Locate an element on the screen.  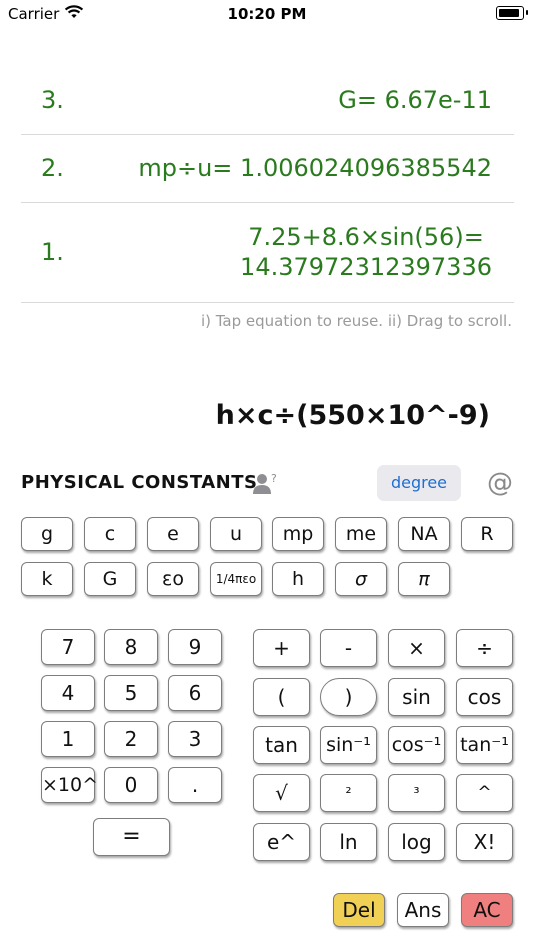
key-decimal: . is located at coordinates (195, 785).